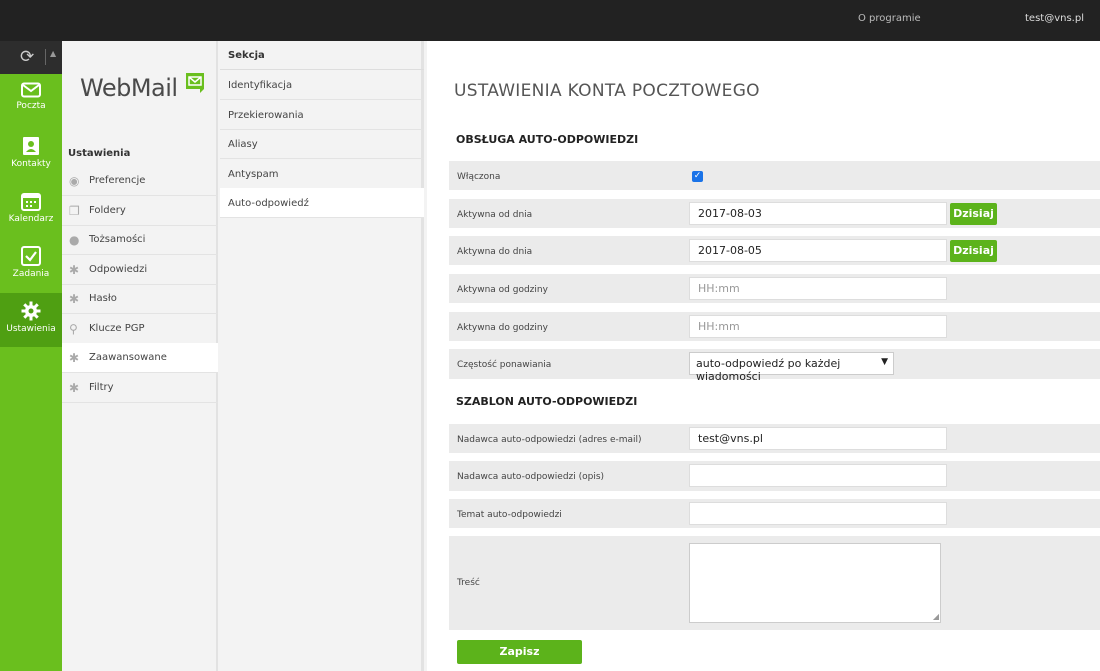  What do you see at coordinates (818, 326) in the screenshot?
I see `to-hour-input: HH:mm` at bounding box center [818, 326].